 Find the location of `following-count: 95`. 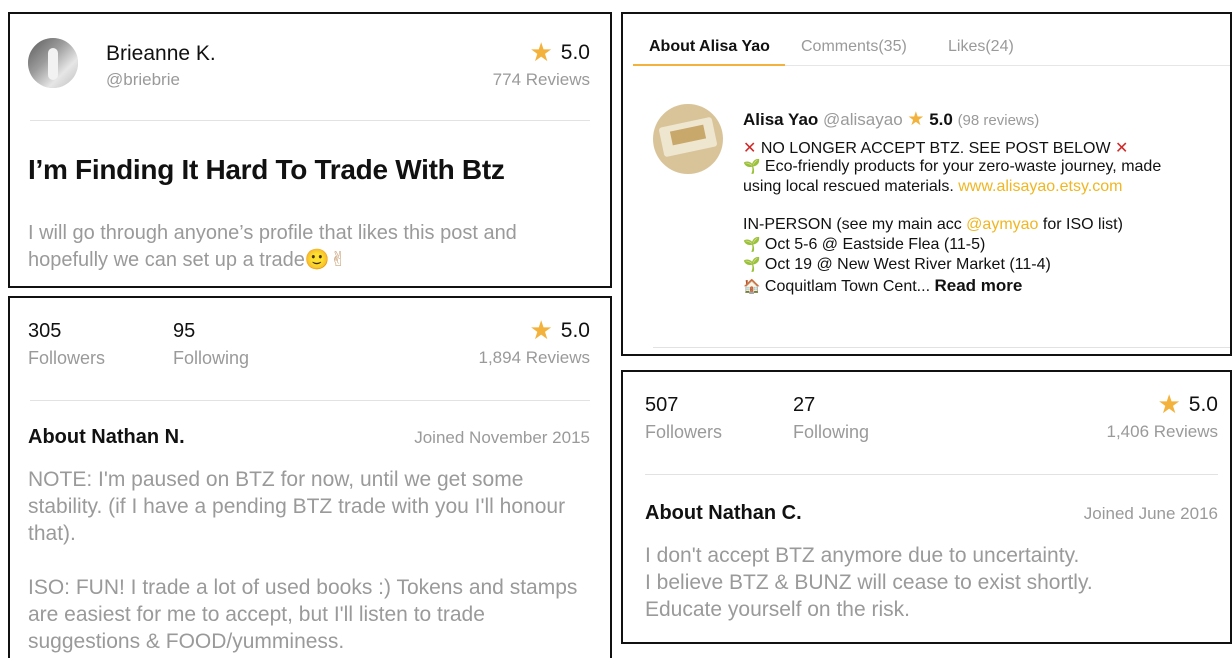

following-count: 95 is located at coordinates (184, 331).